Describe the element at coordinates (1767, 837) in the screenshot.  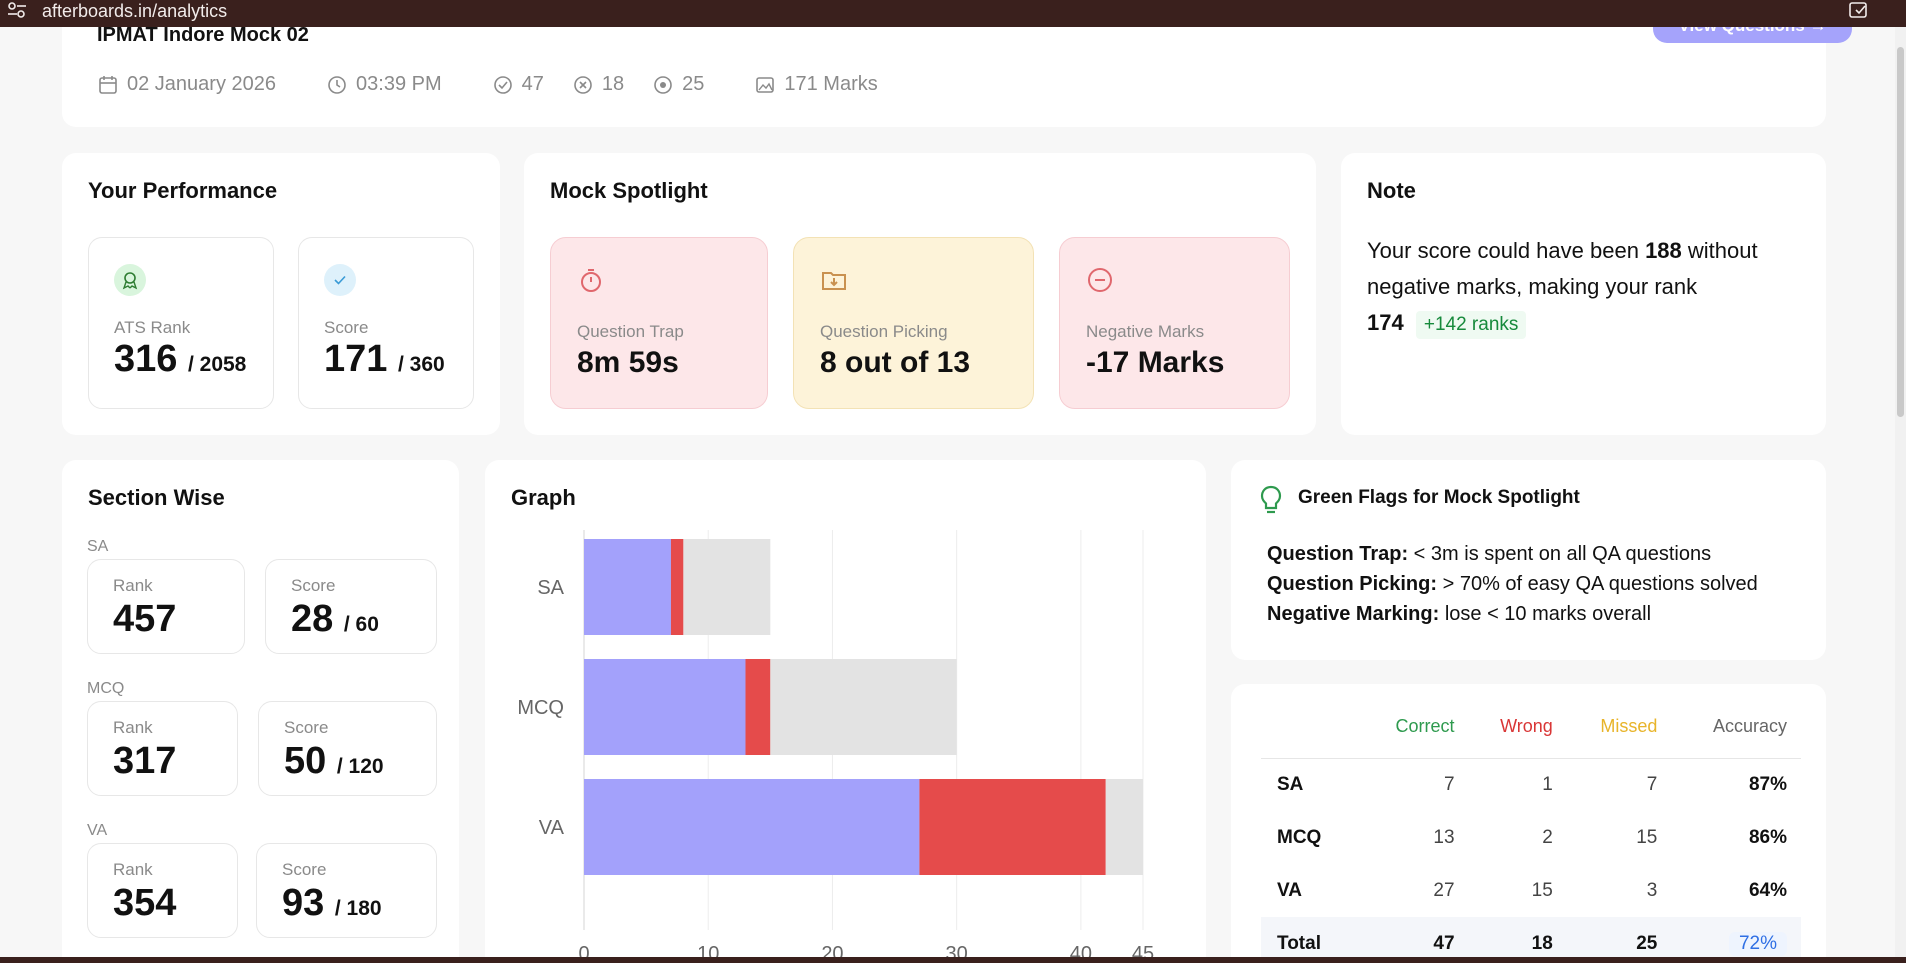
I see `row-accuracy: 86%` at that location.